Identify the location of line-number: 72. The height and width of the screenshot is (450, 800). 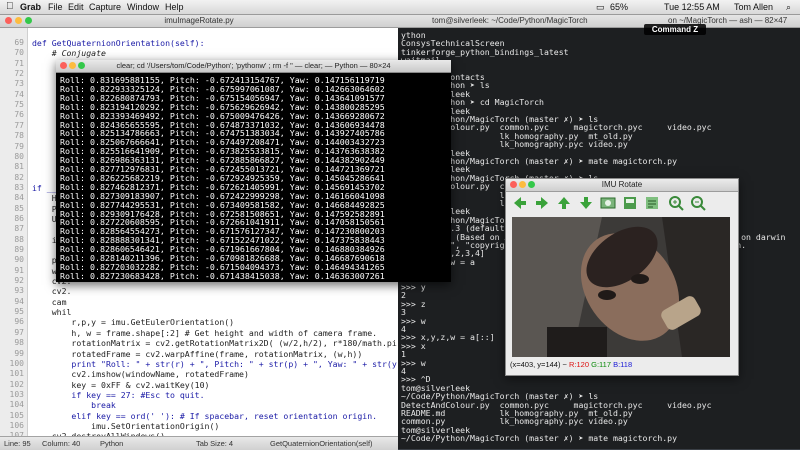
(19, 74).